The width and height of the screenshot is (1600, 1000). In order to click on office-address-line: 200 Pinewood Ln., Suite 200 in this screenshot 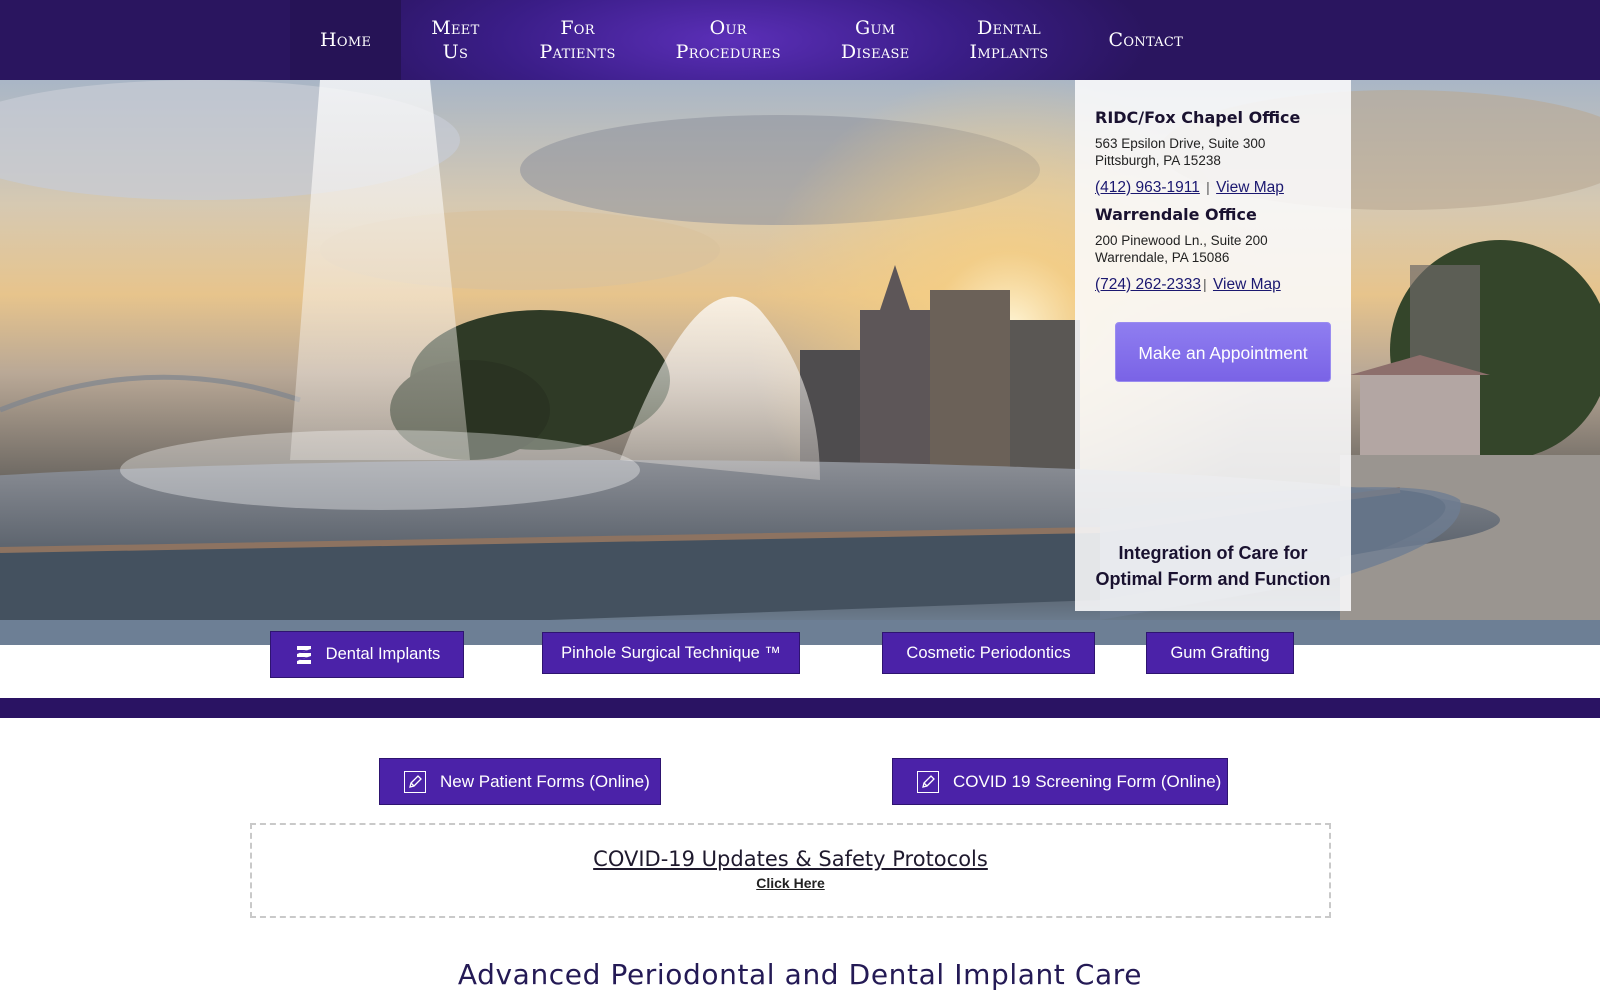, I will do `click(1181, 240)`.